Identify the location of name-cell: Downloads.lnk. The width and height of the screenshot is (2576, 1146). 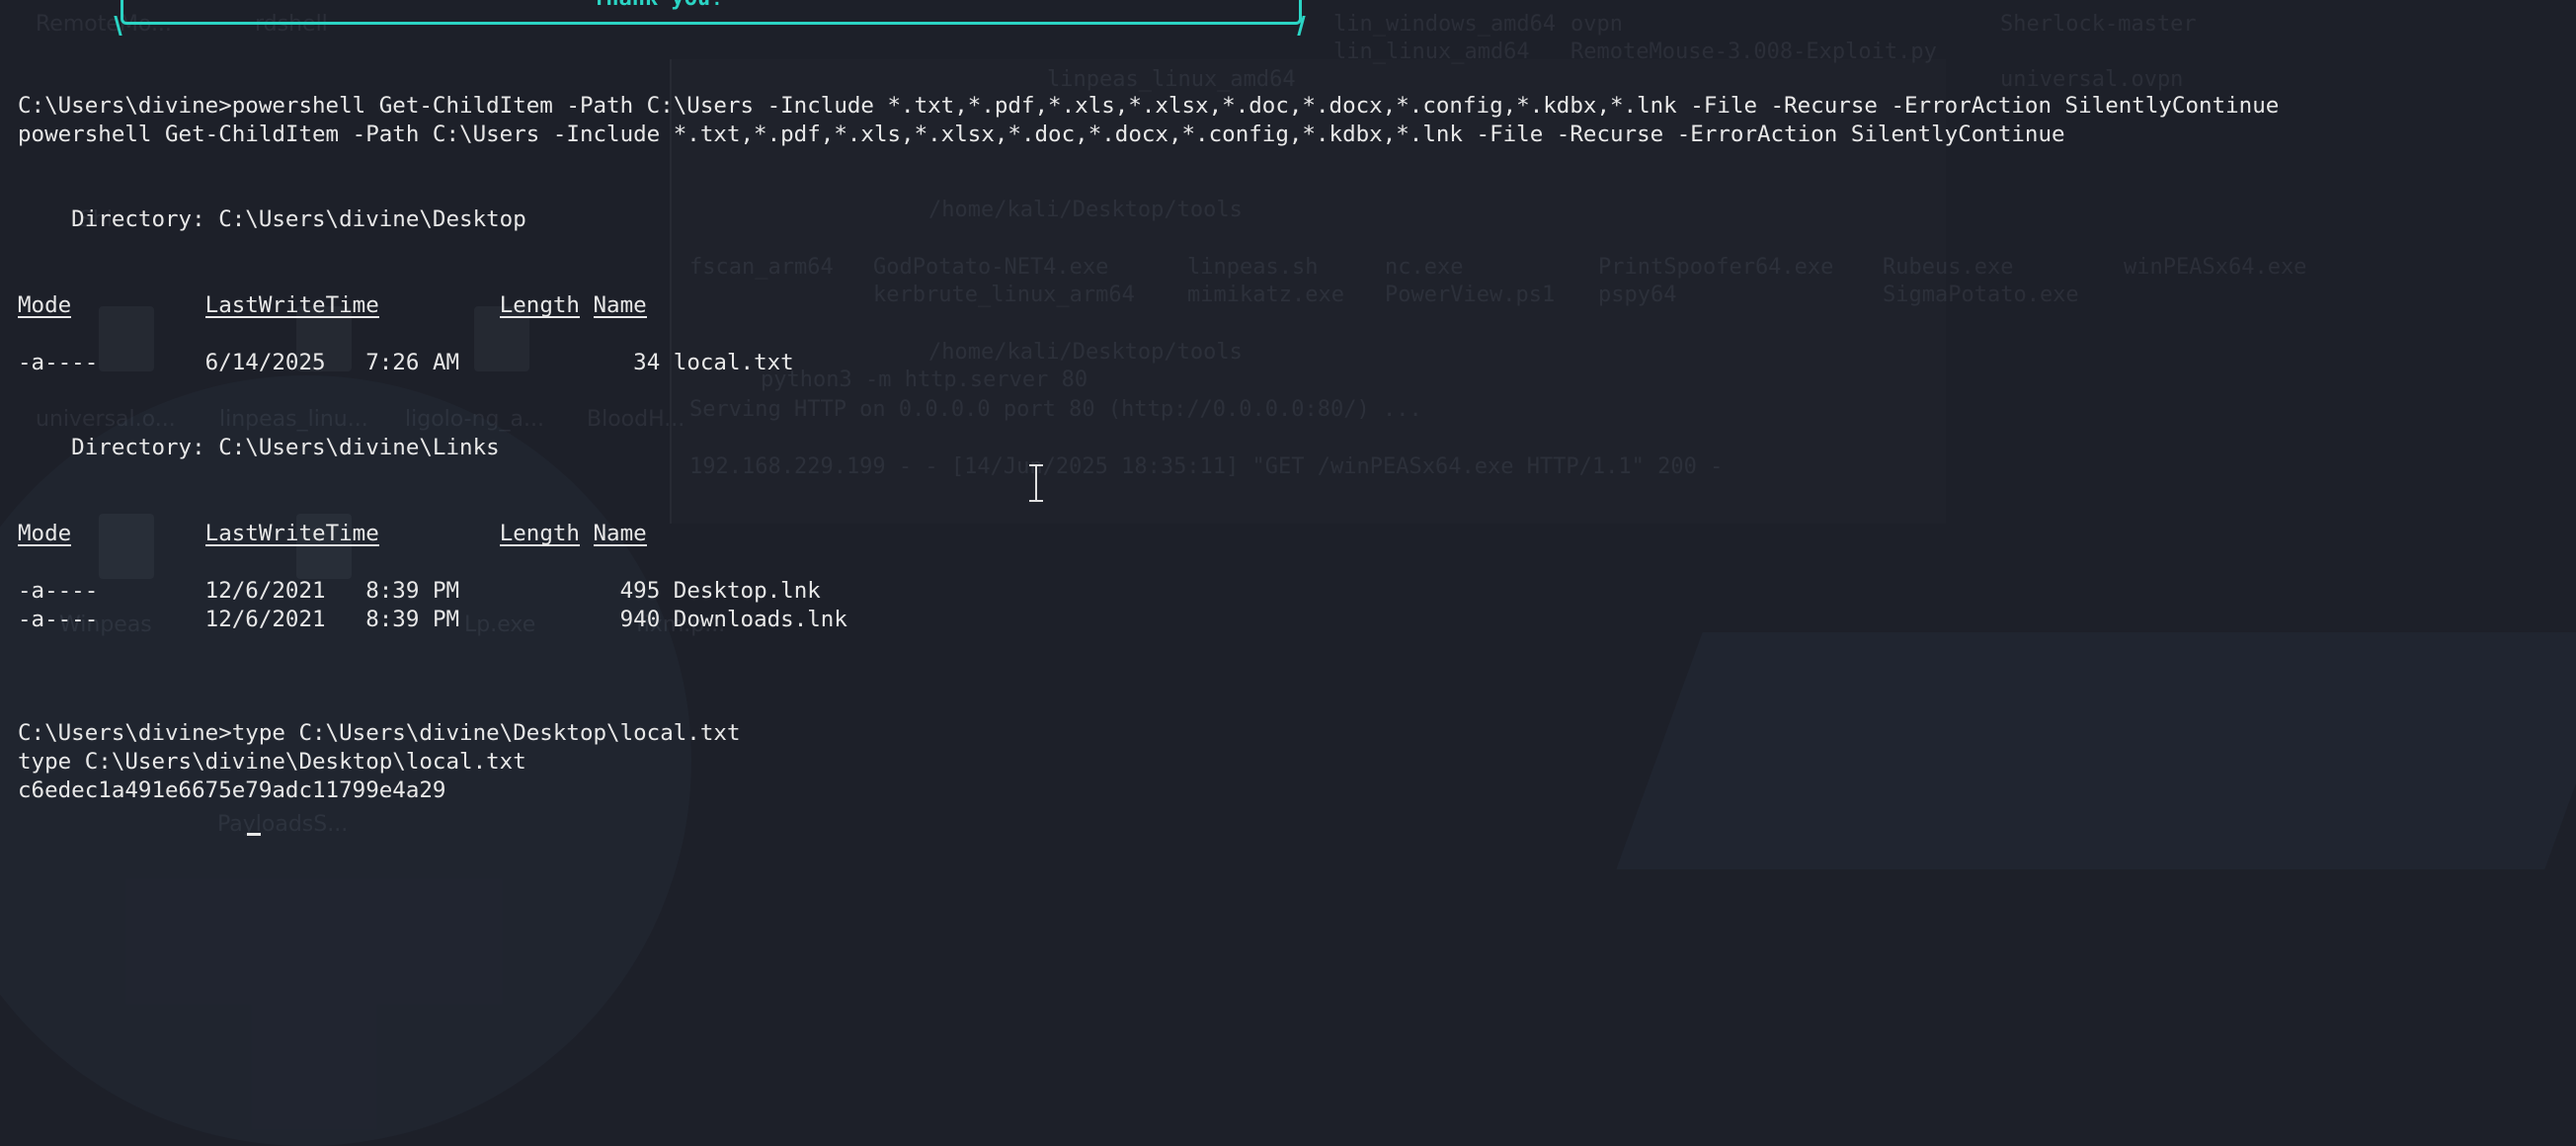
(760, 619).